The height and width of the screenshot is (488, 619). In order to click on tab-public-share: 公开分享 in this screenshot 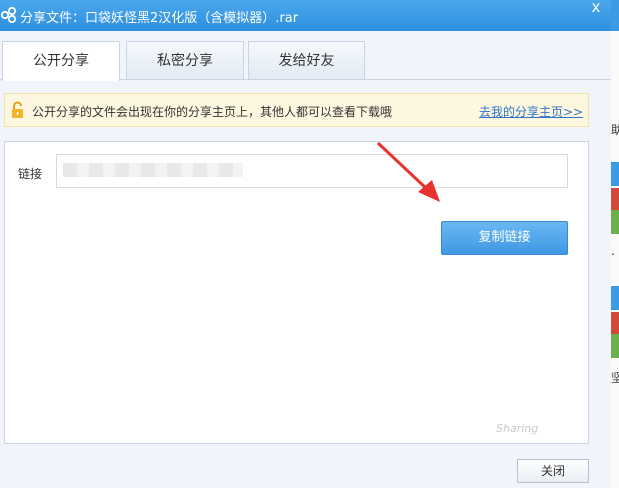, I will do `click(61, 61)`.